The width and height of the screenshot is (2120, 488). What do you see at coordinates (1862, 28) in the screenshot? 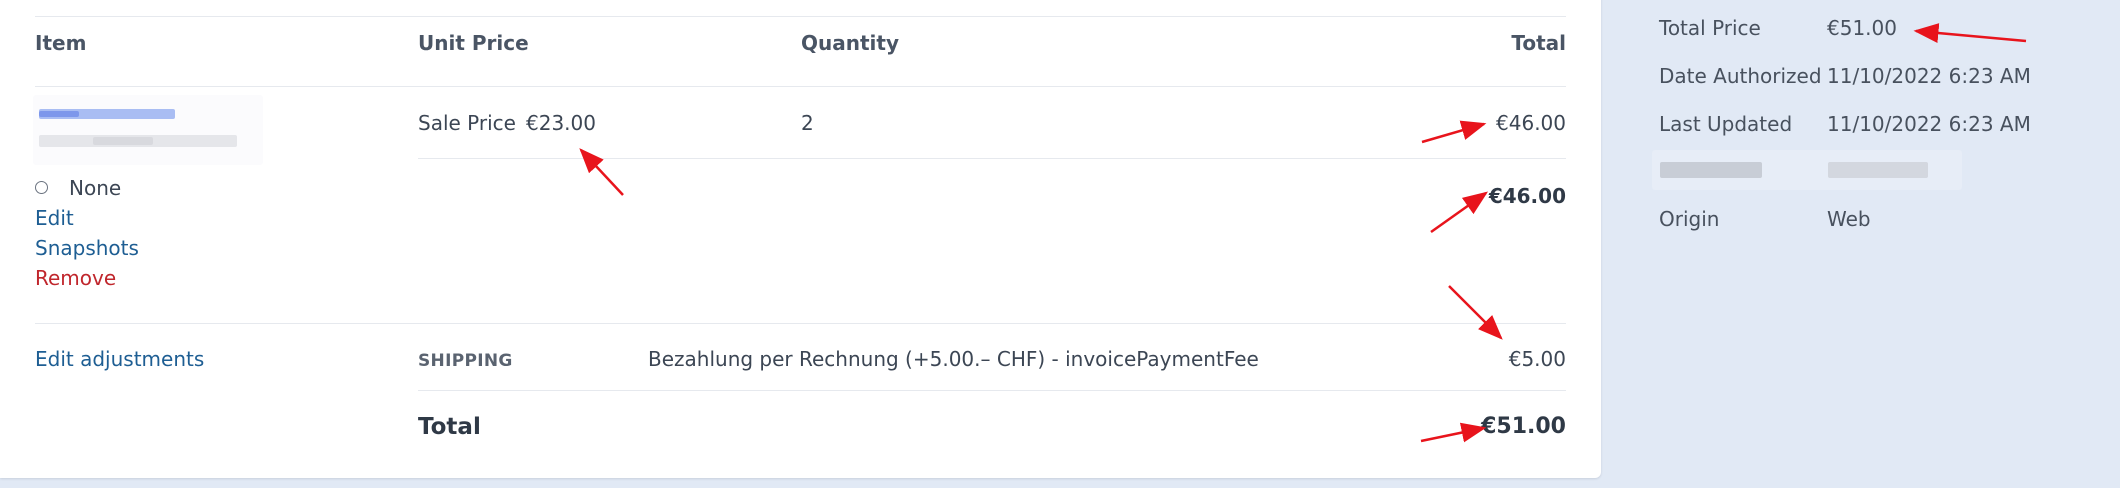
I see `summary-value-total-price: €51.00` at bounding box center [1862, 28].